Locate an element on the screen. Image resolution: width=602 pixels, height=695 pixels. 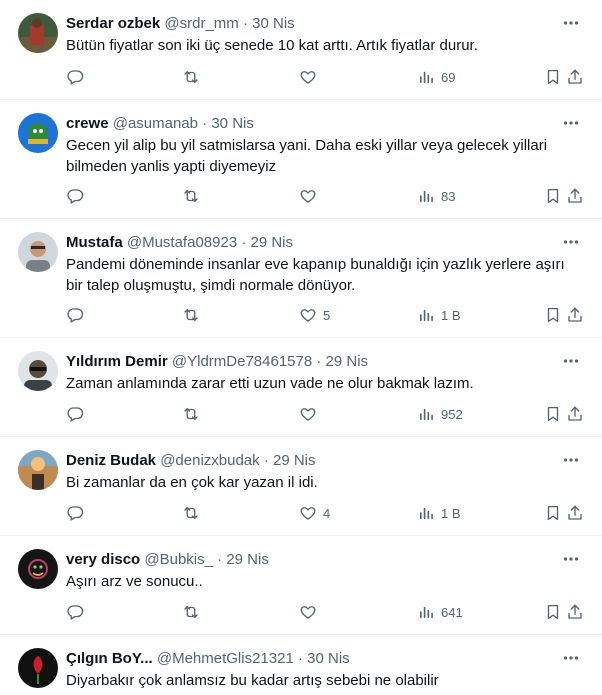
author-handle: @Bubkis_ is located at coordinates (178, 559).